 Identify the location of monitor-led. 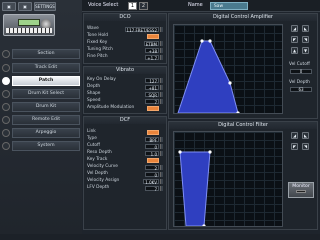
(301, 191).